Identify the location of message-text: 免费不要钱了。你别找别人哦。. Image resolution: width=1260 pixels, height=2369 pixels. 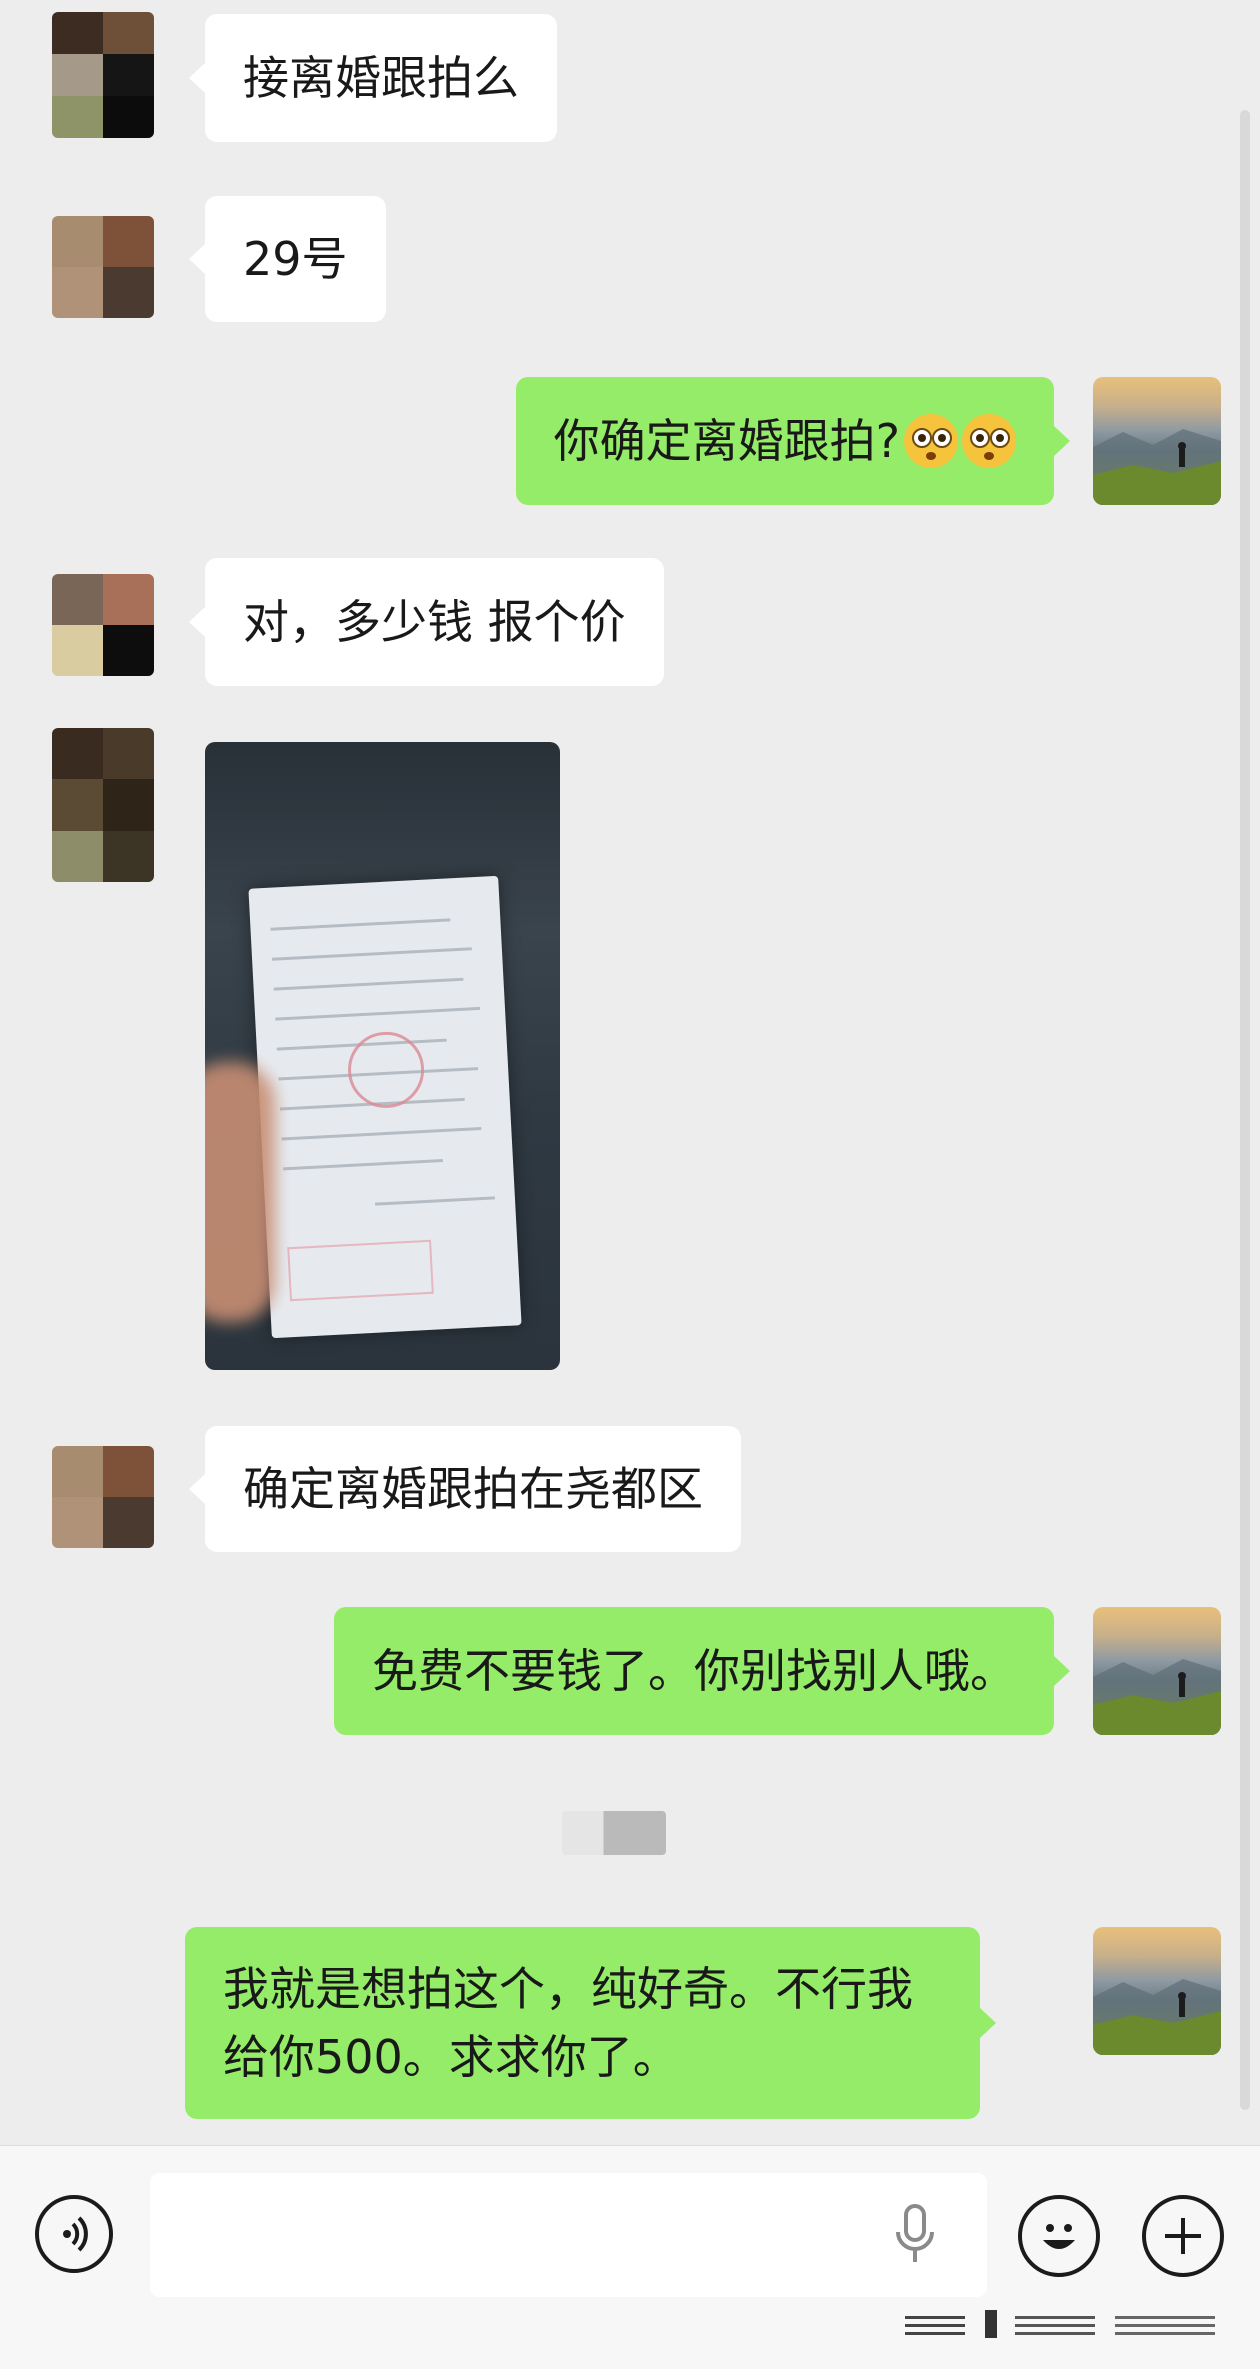
(694, 1671).